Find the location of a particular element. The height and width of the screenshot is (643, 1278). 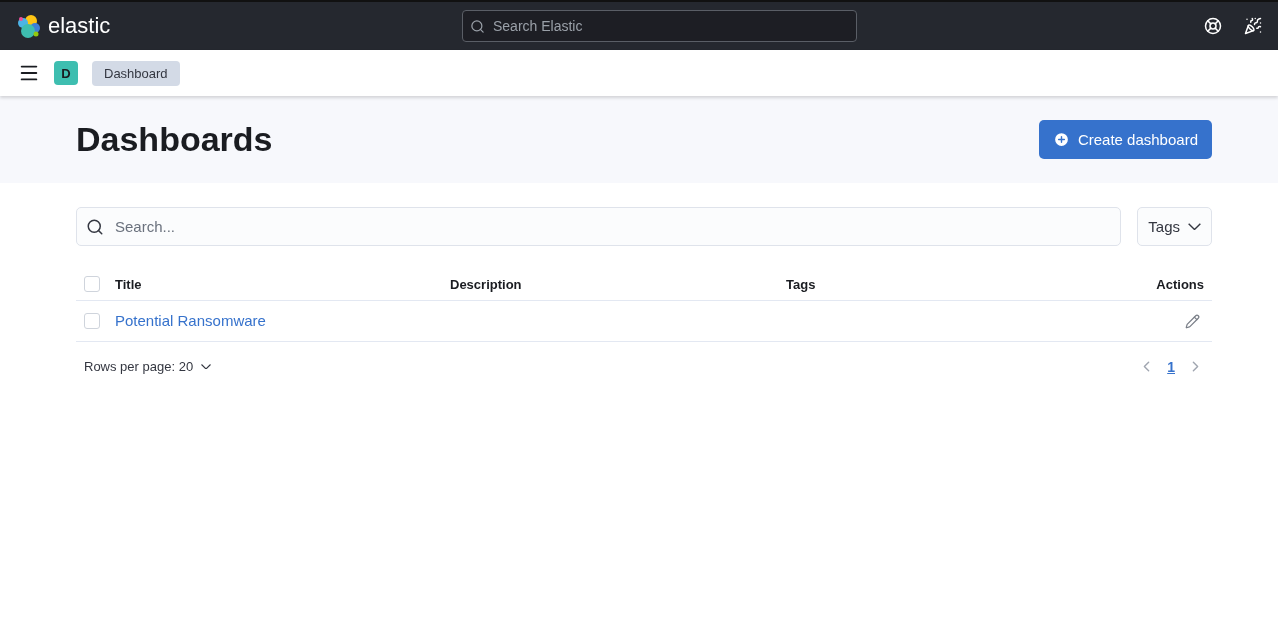

tags-filter-button: Tags is located at coordinates (1174, 226).